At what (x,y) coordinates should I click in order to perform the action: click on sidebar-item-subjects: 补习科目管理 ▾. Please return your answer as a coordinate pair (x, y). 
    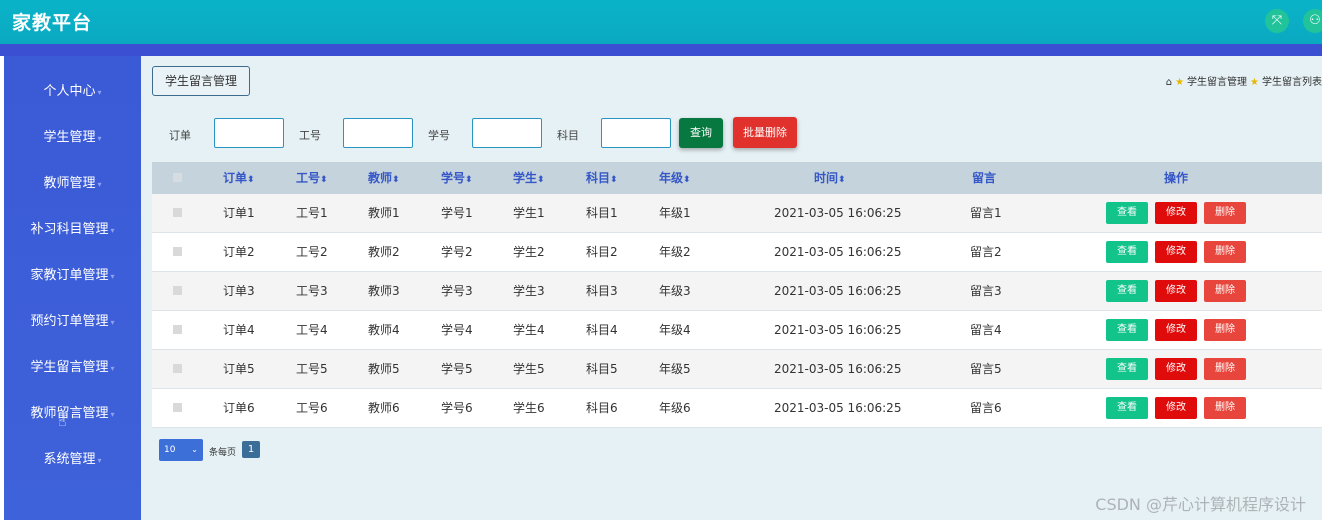
    Looking at the image, I should click on (72, 230).